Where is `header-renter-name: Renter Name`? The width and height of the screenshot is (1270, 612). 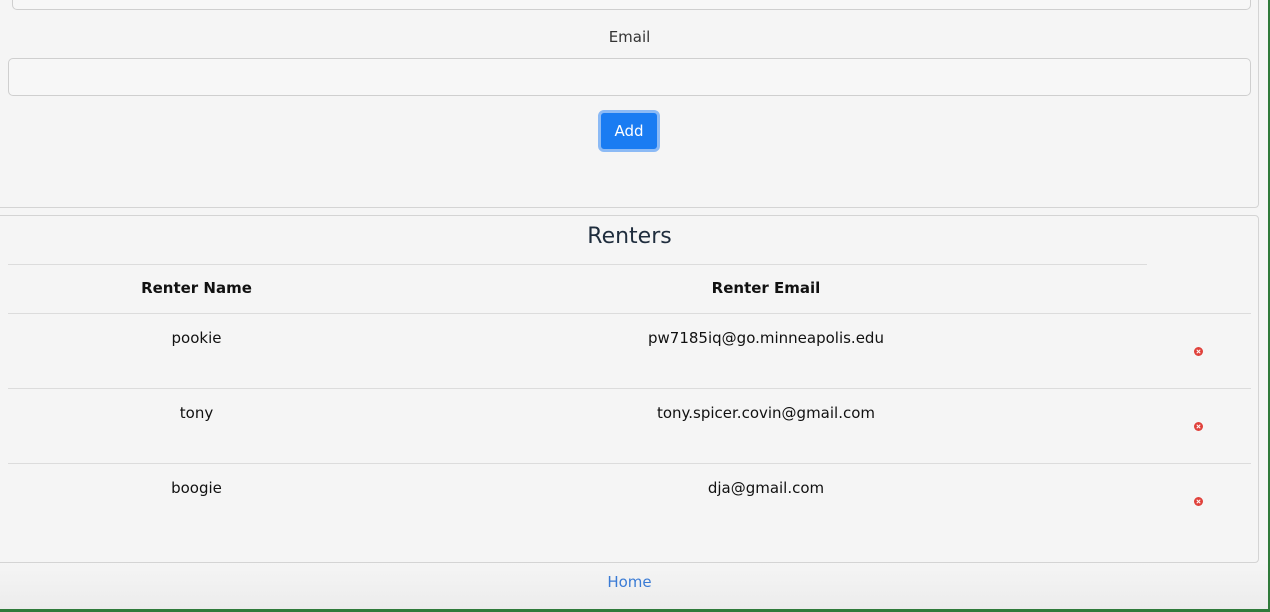
header-renter-name: Renter Name is located at coordinates (196, 288).